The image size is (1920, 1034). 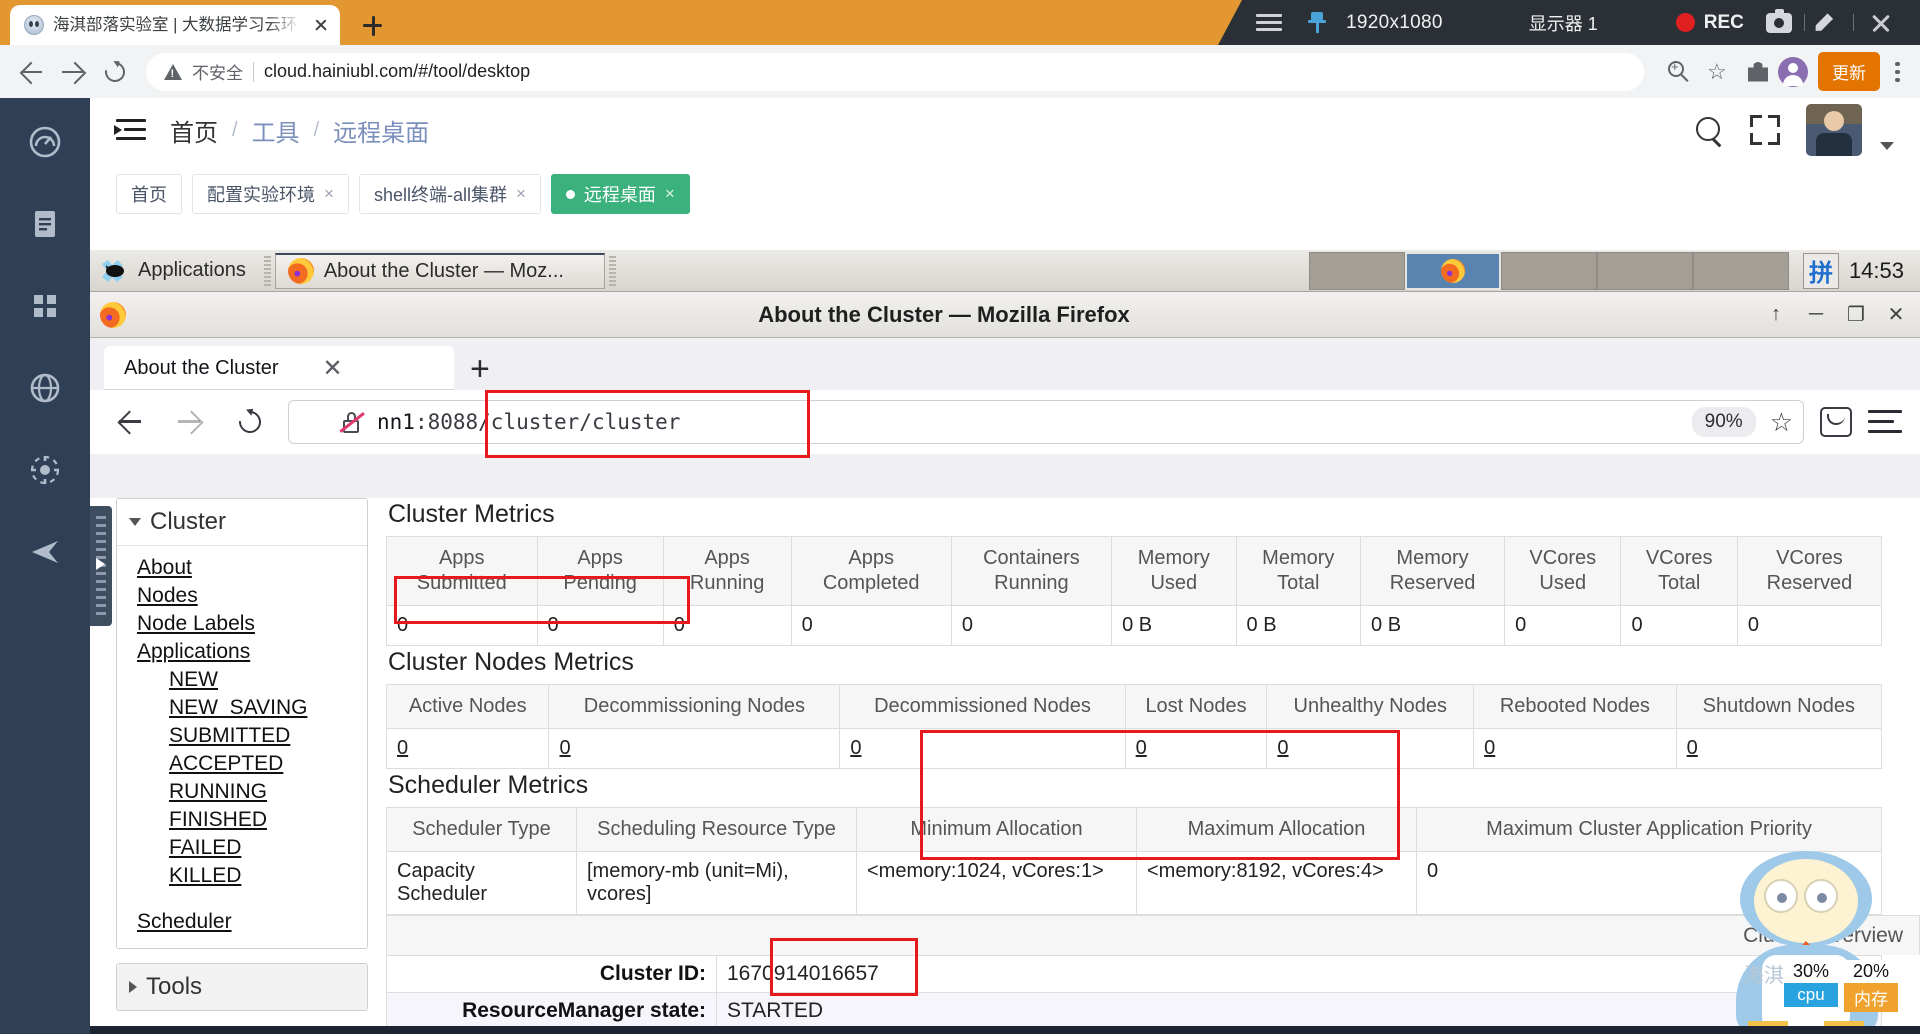 I want to click on workspace-2-active, so click(x=1452, y=270).